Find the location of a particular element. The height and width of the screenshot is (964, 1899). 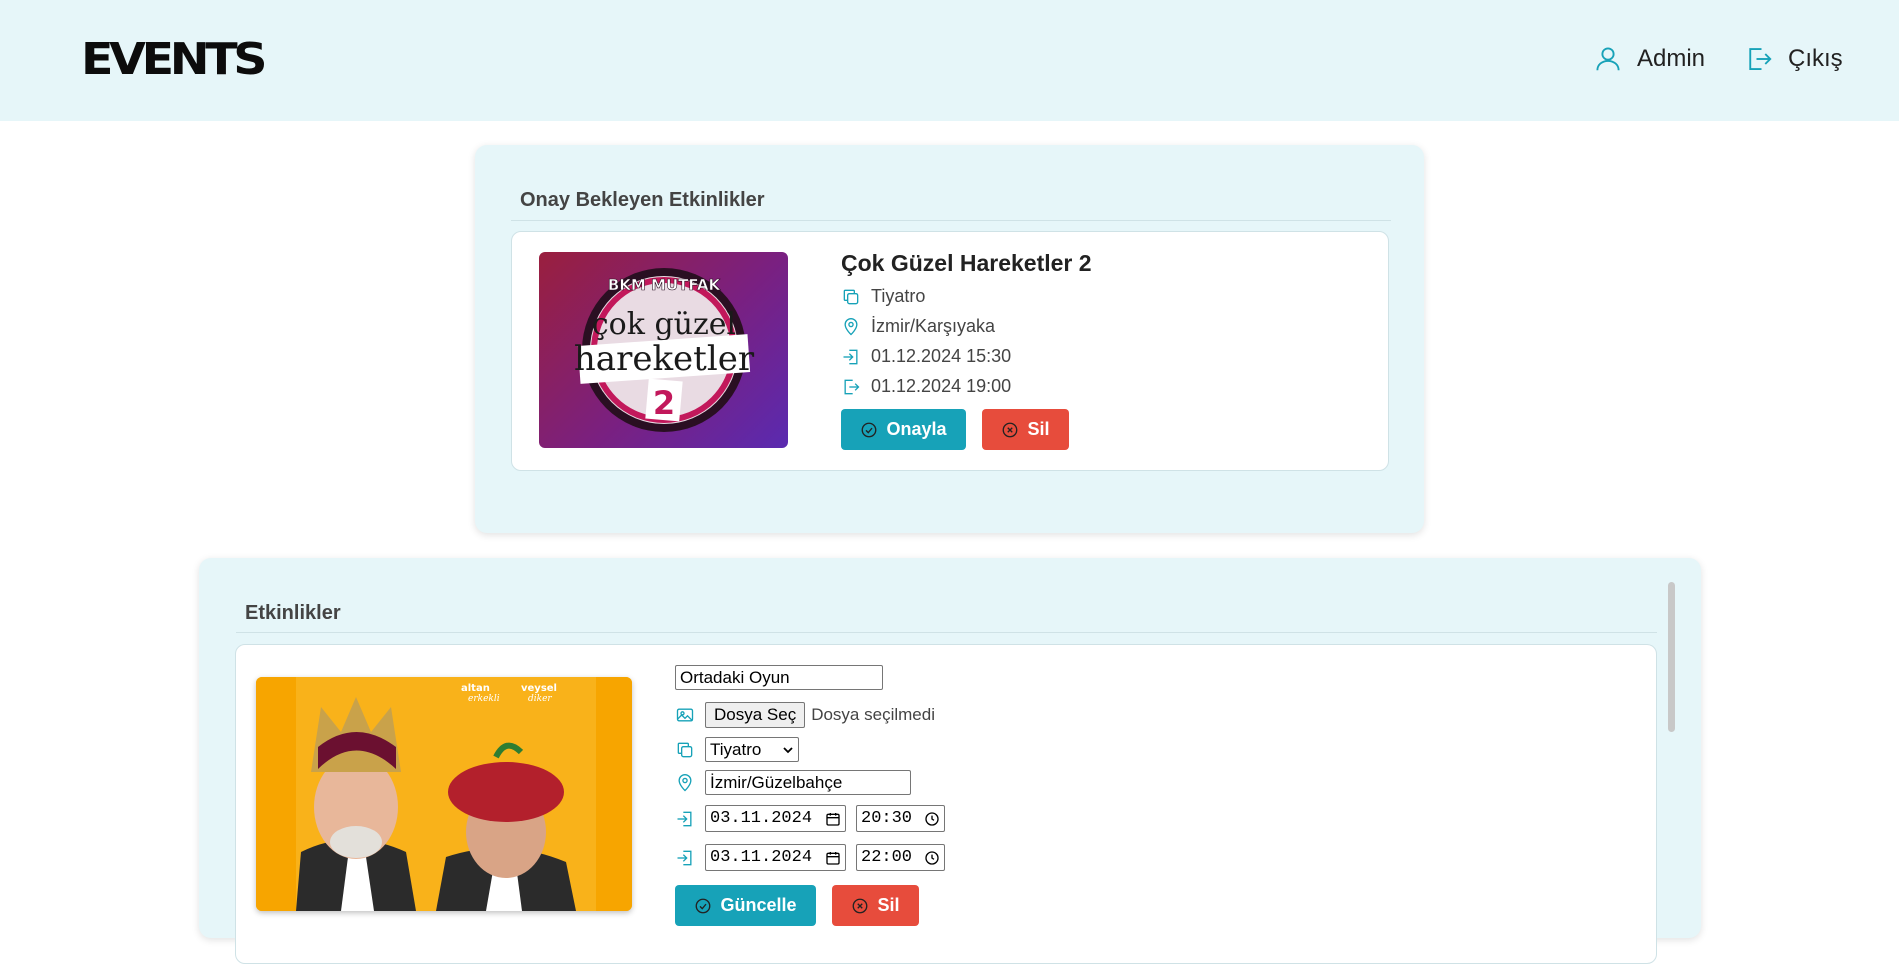

top-navbar: EVENTS Admin Çıkış is located at coordinates (949, 60).